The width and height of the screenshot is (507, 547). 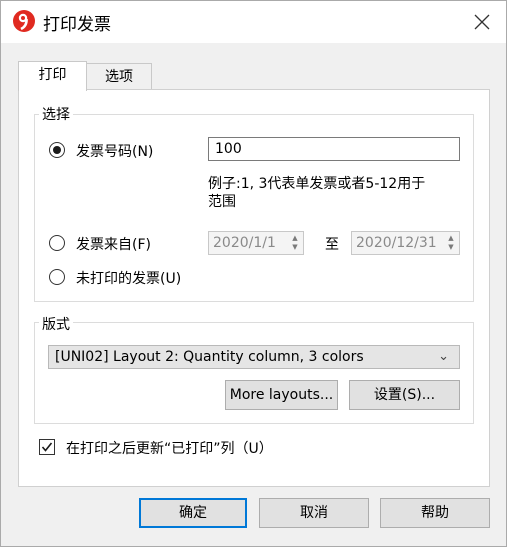 I want to click on date-from-spinner: 2020/1/1 ▲ ▼, so click(x=256, y=243).